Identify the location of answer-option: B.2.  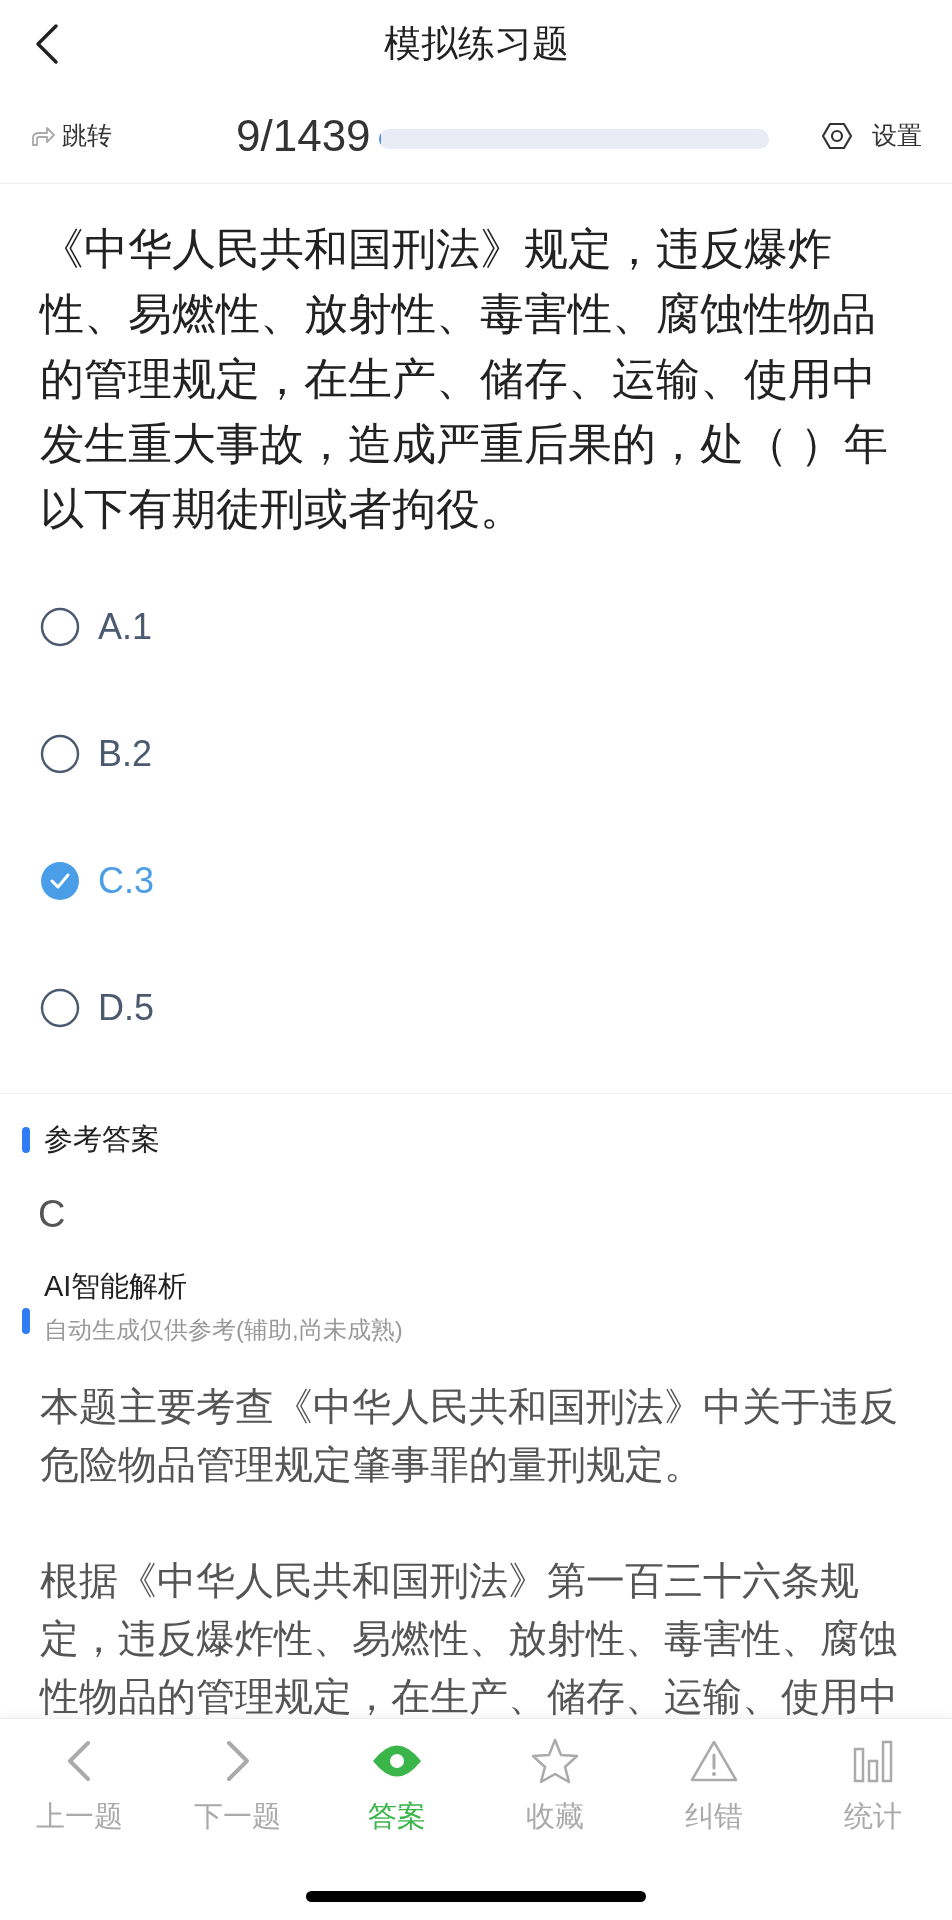
(476, 753).